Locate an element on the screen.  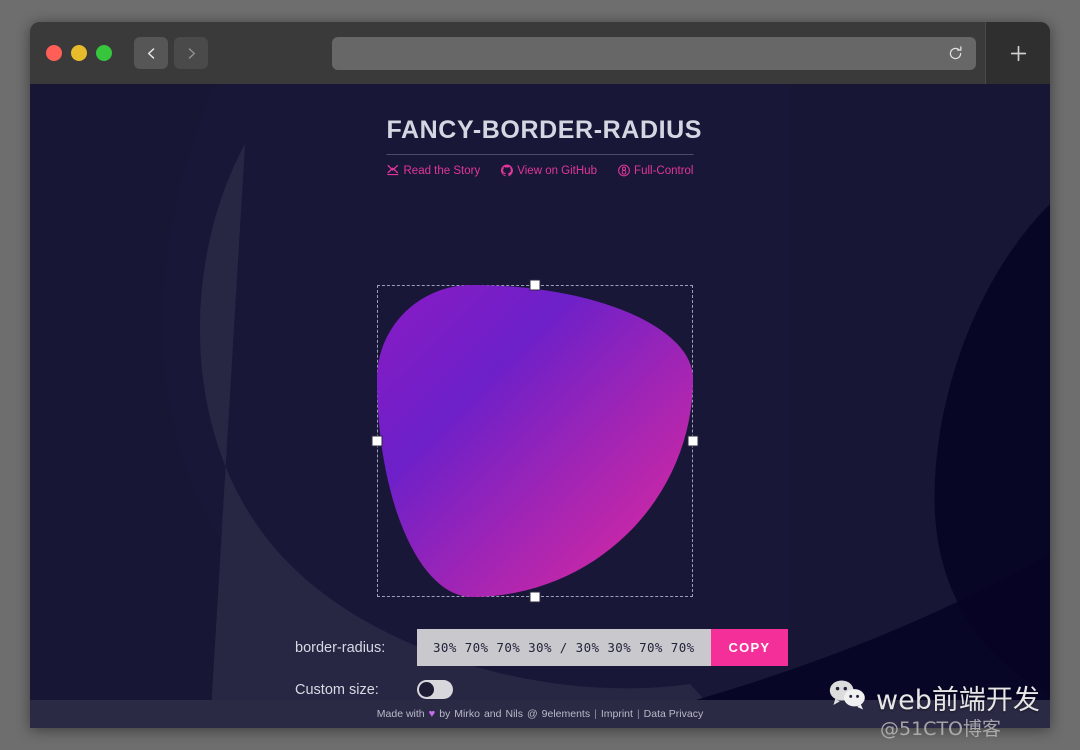
shape-editor is located at coordinates (535, 441).